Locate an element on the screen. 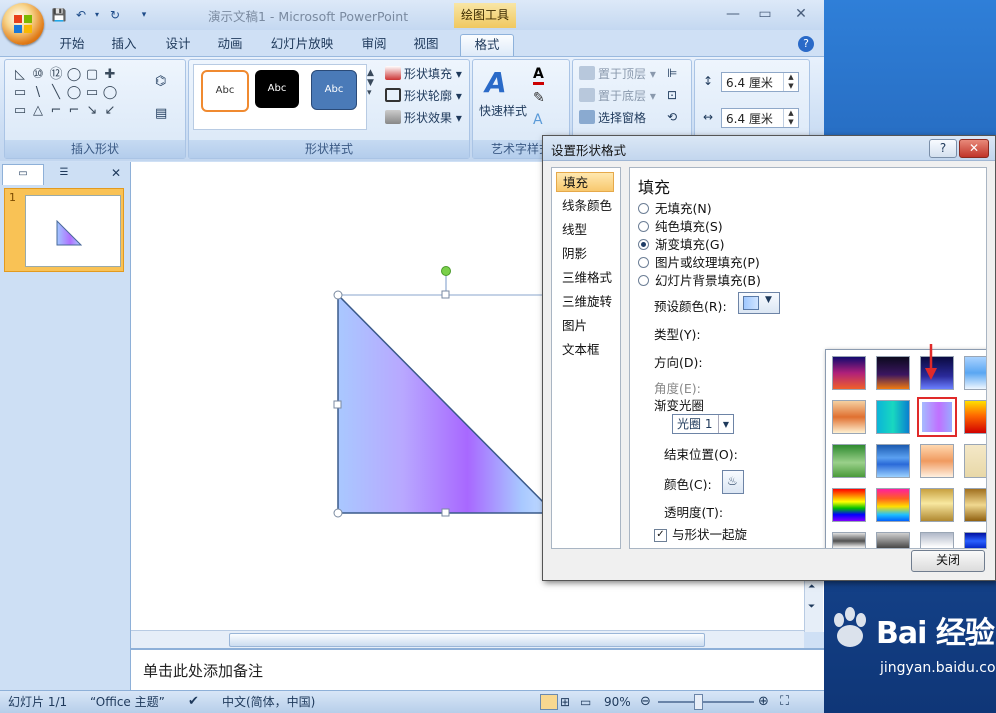 The width and height of the screenshot is (996, 713). shape-rect-icon: ▭ is located at coordinates (92, 93).